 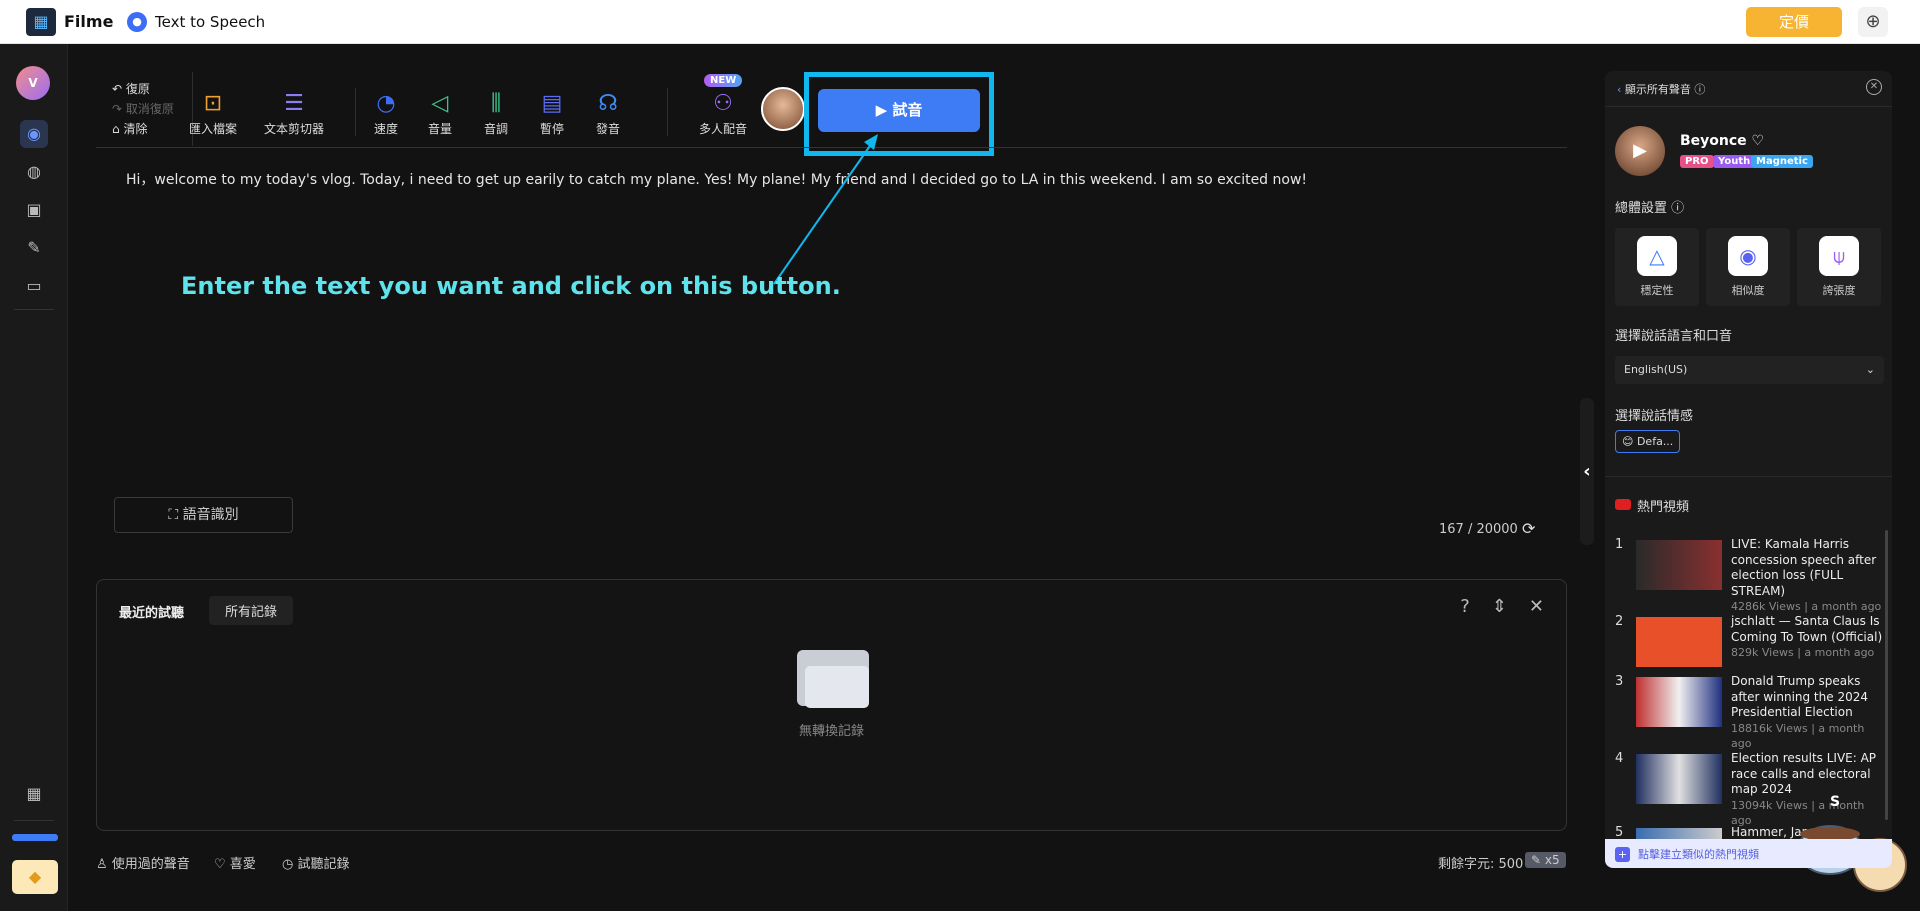 I want to click on voice-recognition-button: ⛶ 語音識別, so click(x=203, y=515).